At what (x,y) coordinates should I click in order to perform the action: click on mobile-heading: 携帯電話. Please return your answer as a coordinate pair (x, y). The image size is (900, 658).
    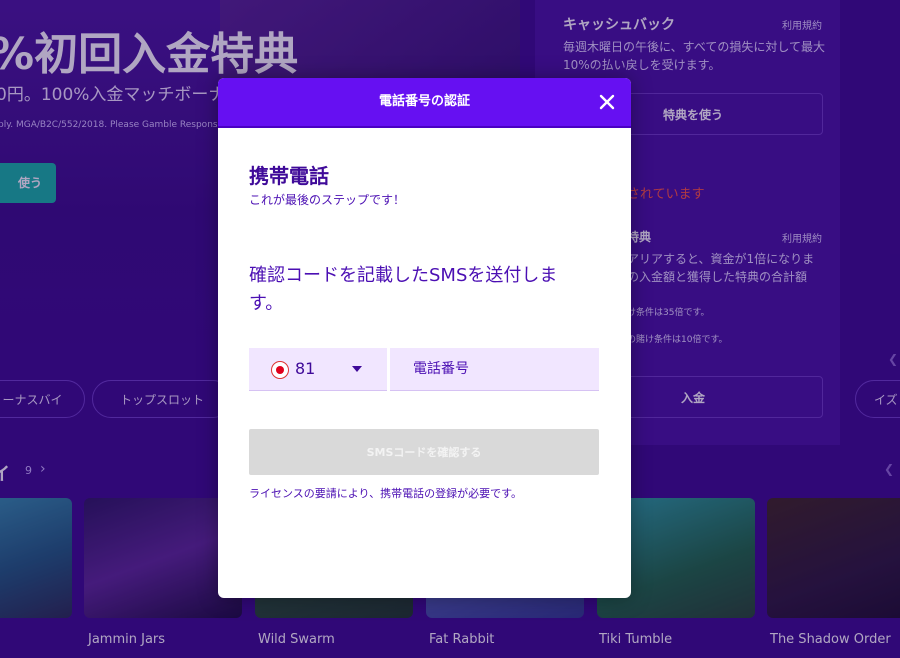
    Looking at the image, I should click on (289, 176).